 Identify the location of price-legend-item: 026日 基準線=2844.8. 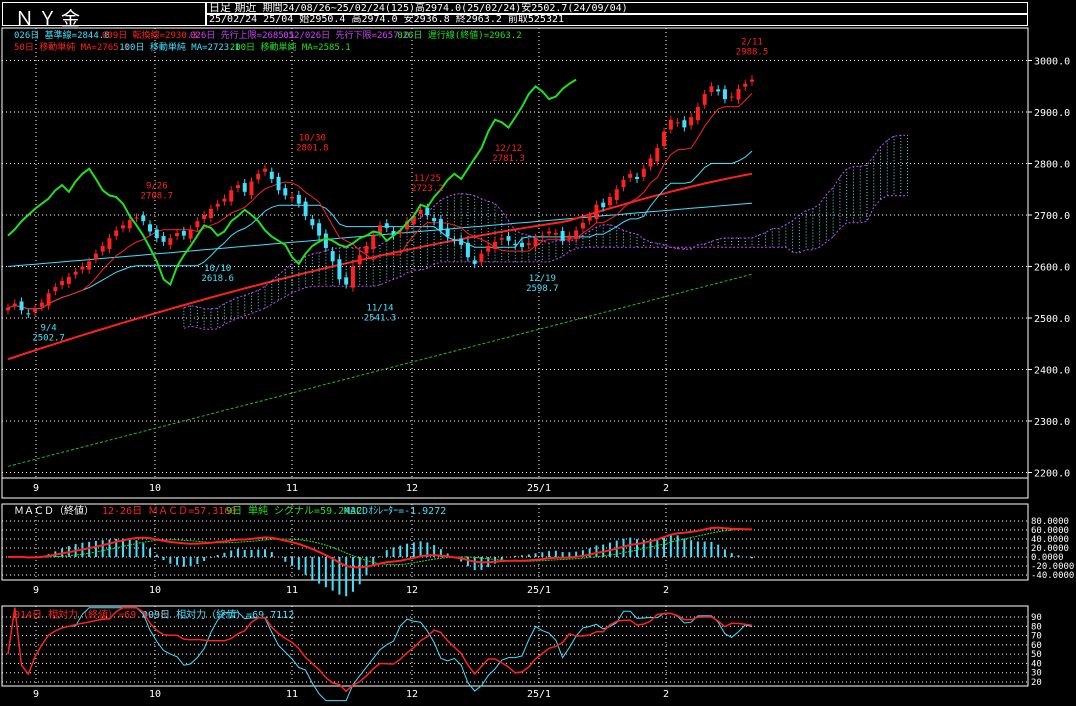
(62, 35).